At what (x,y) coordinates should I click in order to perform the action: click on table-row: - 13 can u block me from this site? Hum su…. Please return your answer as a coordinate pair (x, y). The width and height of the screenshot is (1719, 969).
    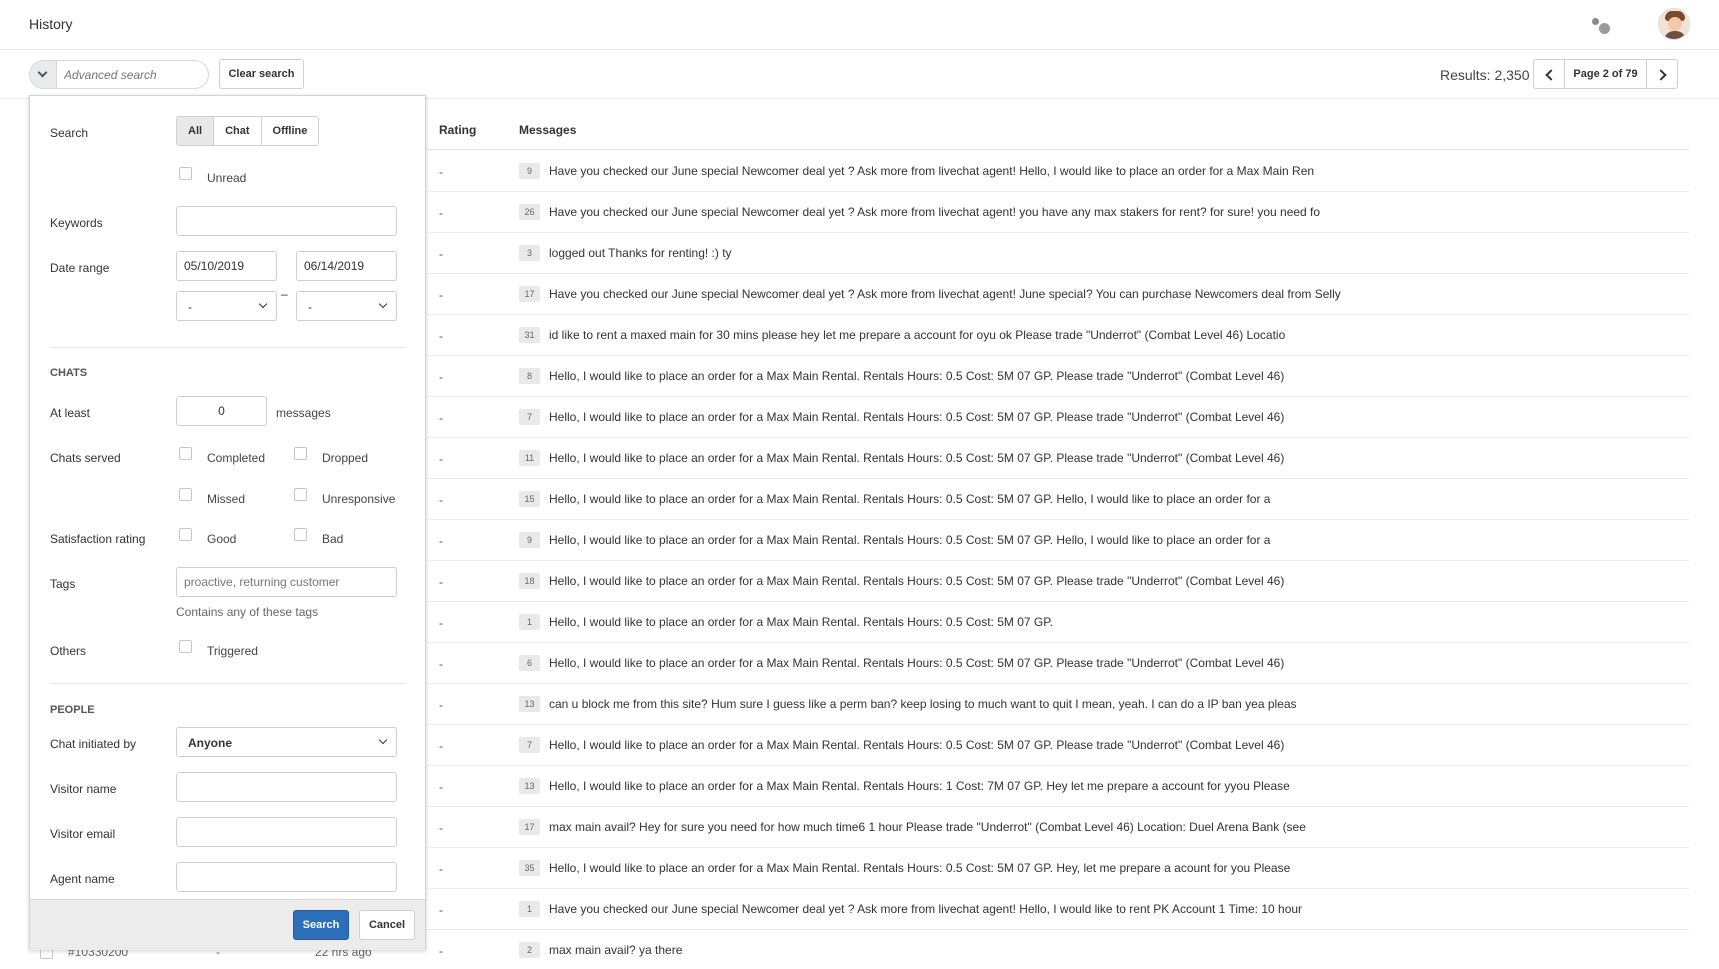
    Looking at the image, I should click on (1058, 704).